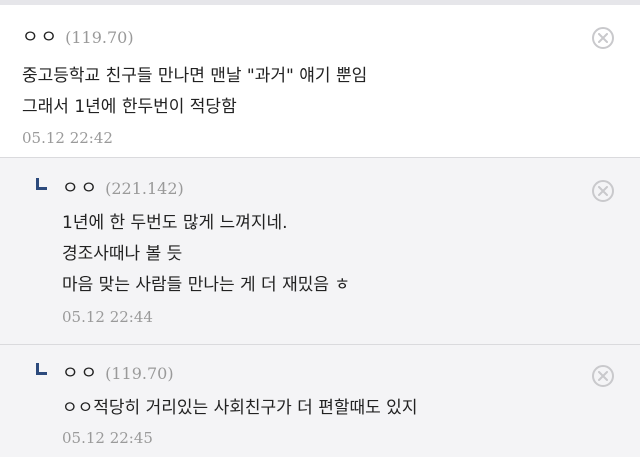  I want to click on comment-meta: ㅇㅇ (221.142), so click(123, 187).